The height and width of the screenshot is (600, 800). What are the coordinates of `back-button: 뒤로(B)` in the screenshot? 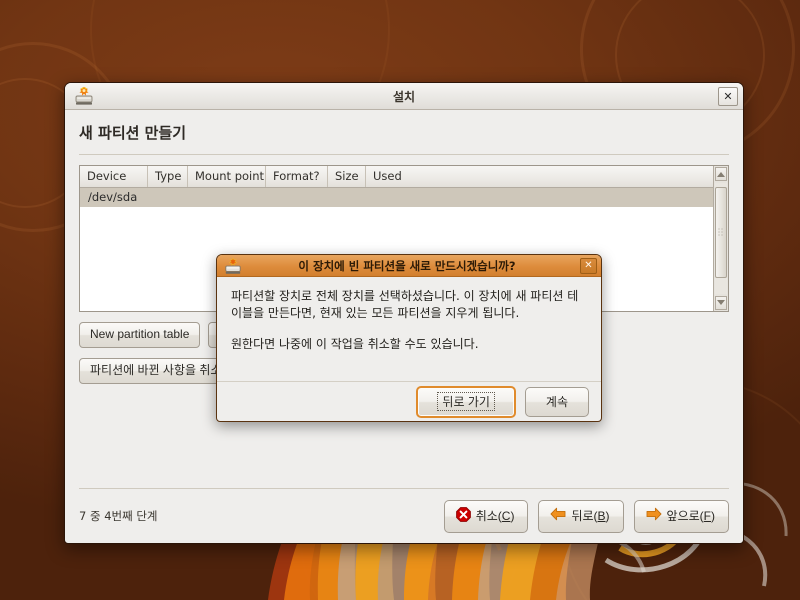 It's located at (581, 516).